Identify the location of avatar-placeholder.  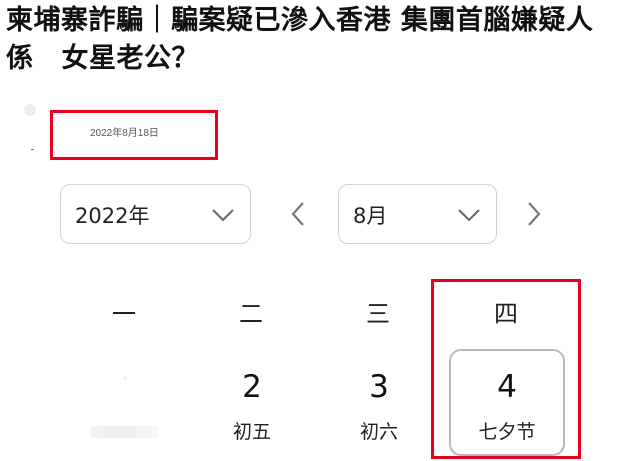
(30, 110).